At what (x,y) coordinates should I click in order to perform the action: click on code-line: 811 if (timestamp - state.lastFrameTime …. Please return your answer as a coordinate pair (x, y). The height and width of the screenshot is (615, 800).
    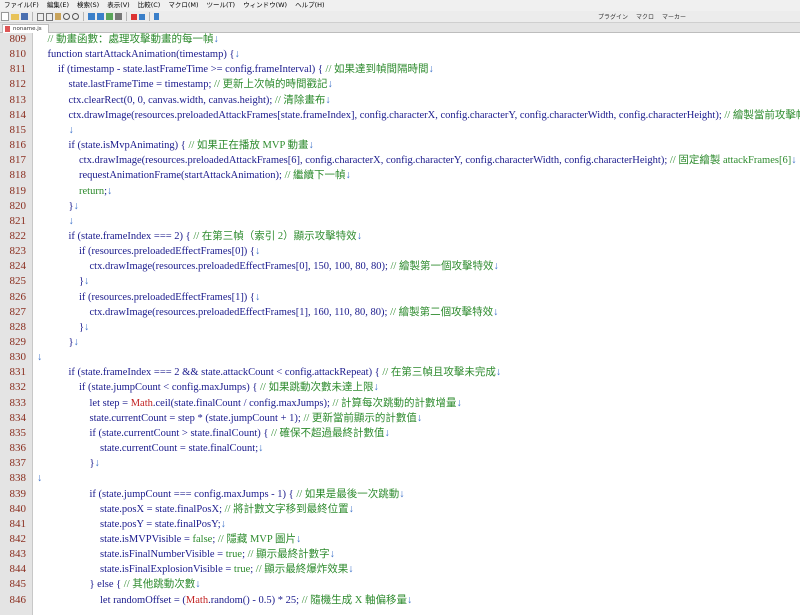
    Looking at the image, I should click on (400, 69).